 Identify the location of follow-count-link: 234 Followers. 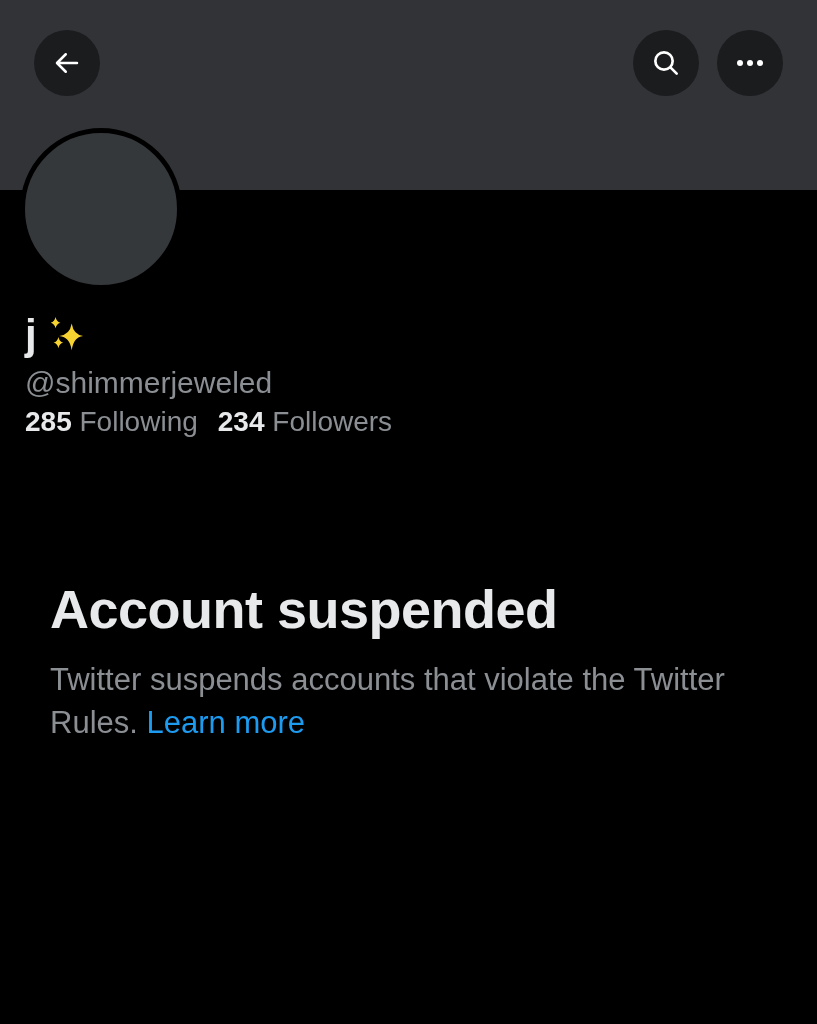
(305, 422).